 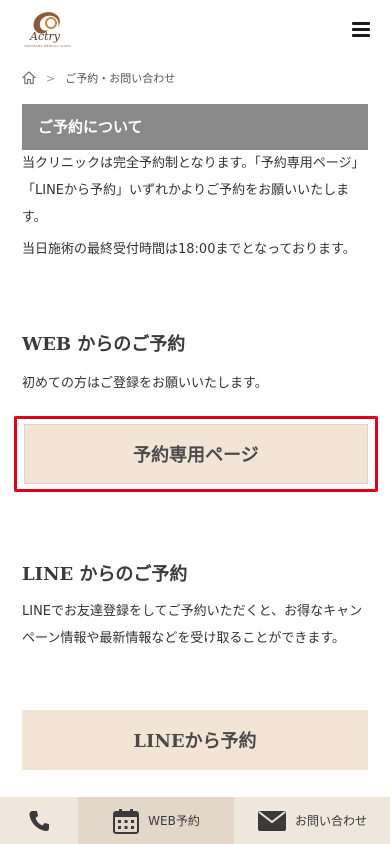 I want to click on site-header: Actry YOKOHAMA MEDICAL CLINIC, so click(x=195, y=30).